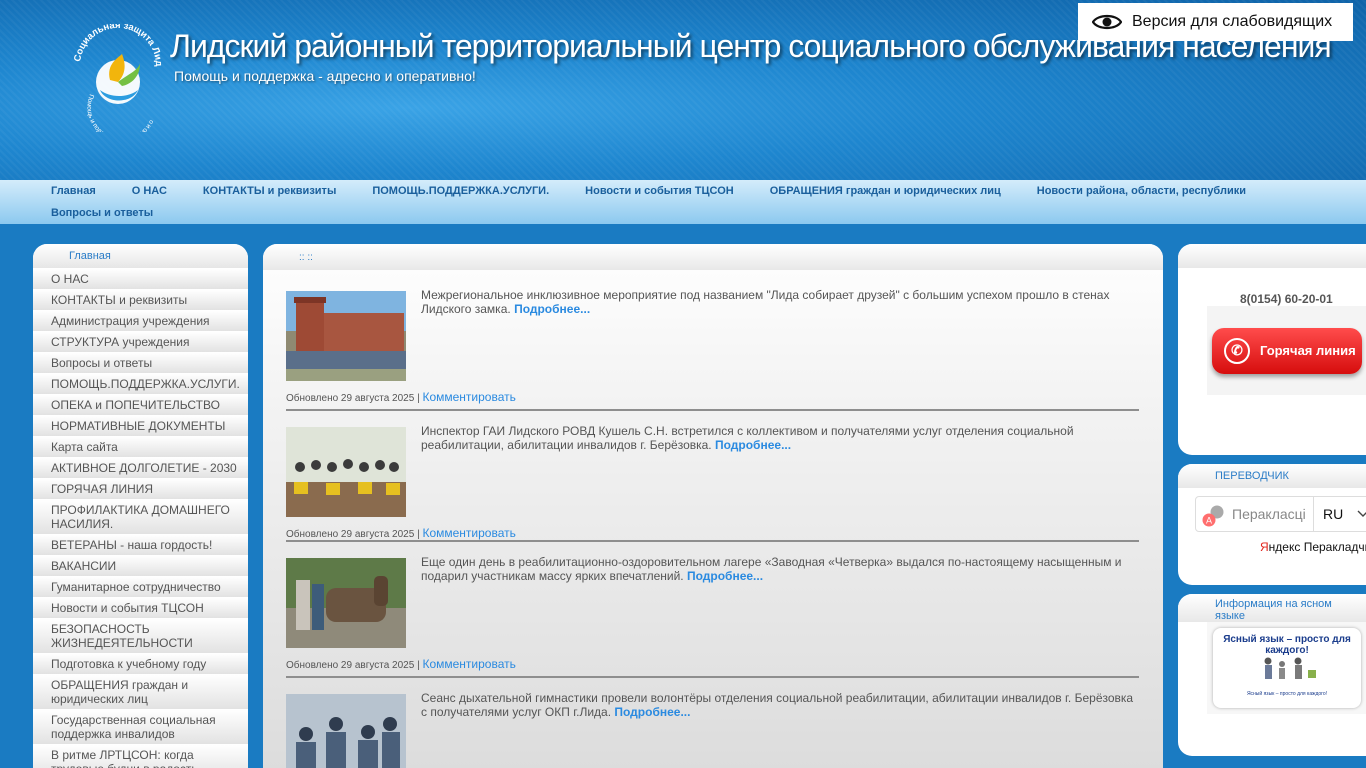  I want to click on low-vision-label: Версия для слабовидящих, so click(1232, 21).